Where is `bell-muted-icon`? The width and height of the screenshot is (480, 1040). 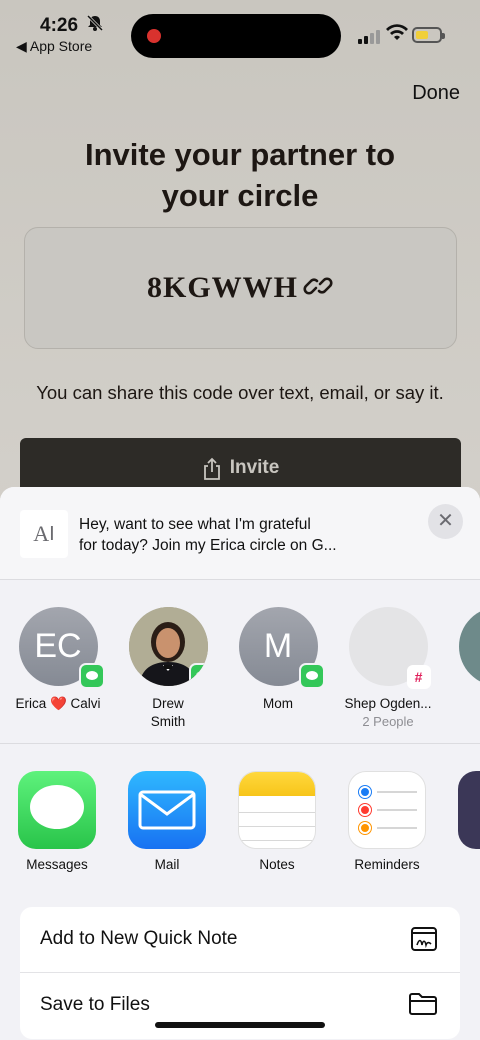
bell-muted-icon is located at coordinates (95, 25).